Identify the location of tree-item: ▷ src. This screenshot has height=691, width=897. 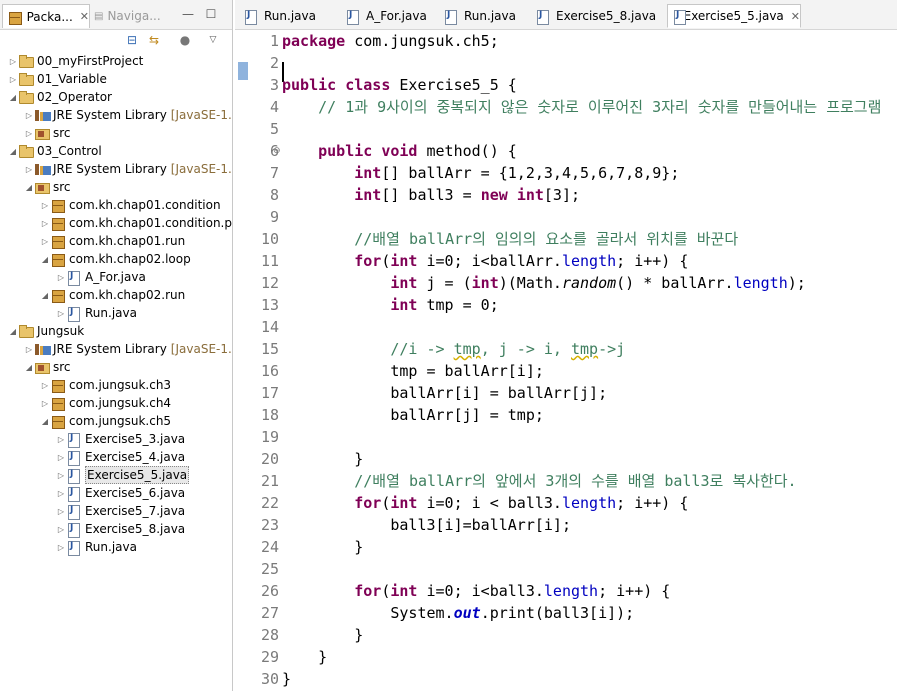
(47, 133).